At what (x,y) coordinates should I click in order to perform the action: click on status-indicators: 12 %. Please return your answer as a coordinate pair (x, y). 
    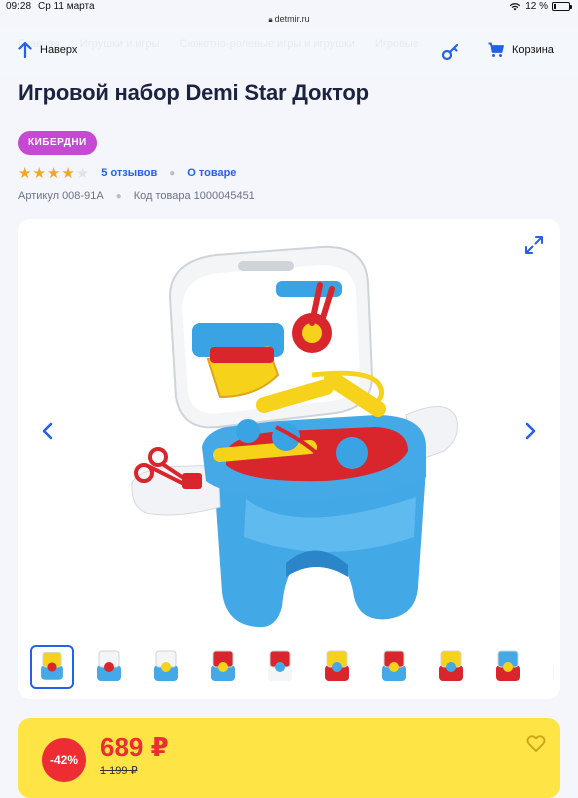
    Looking at the image, I should click on (540, 6).